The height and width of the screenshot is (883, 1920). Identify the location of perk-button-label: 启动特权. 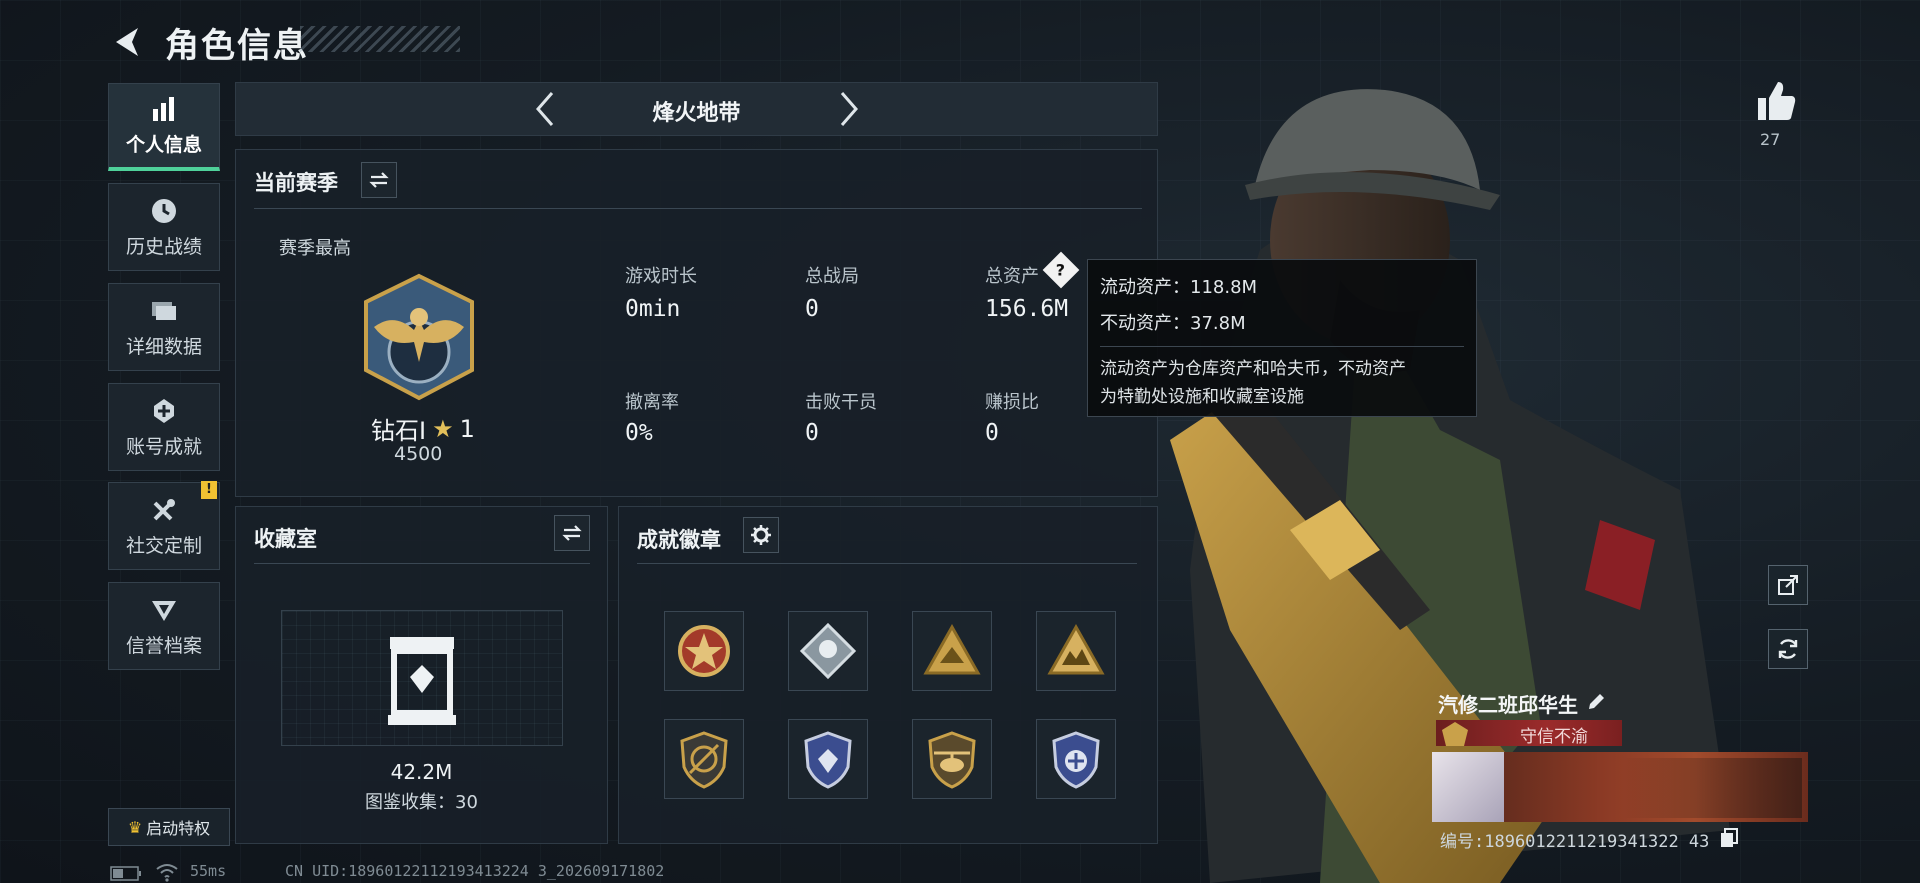
(178, 828).